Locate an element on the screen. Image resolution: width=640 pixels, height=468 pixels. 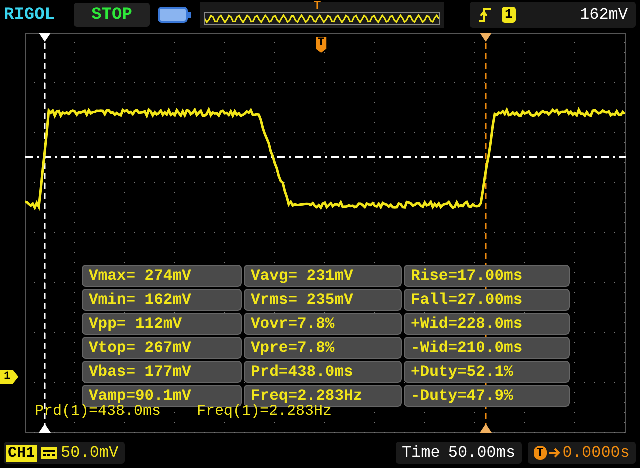
measurement-value: Vtop= 267mV is located at coordinates (162, 348).